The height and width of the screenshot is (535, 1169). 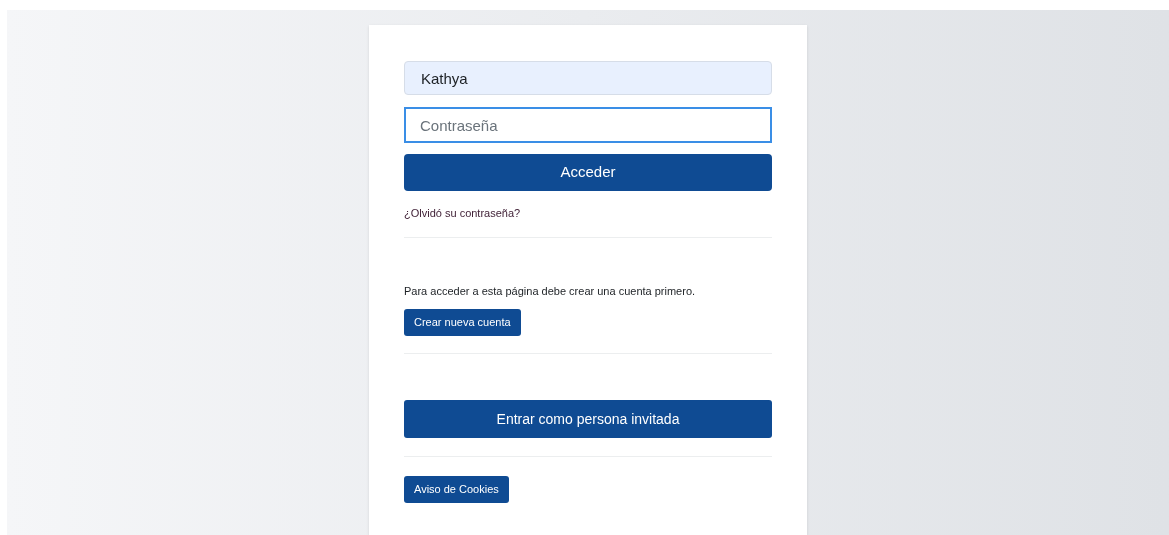 I want to click on password-field: Contraseña, so click(x=588, y=125).